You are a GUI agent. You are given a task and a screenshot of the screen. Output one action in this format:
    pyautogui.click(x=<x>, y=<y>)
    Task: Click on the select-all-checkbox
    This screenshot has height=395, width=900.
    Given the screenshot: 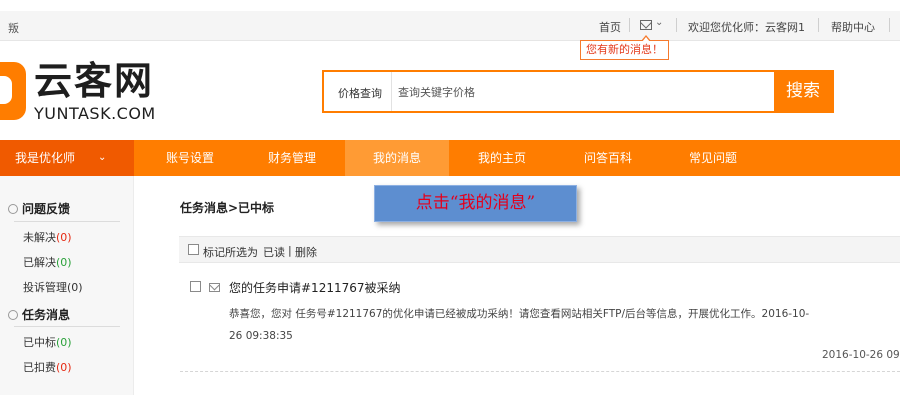 What is the action you would take?
    pyautogui.click(x=193, y=249)
    